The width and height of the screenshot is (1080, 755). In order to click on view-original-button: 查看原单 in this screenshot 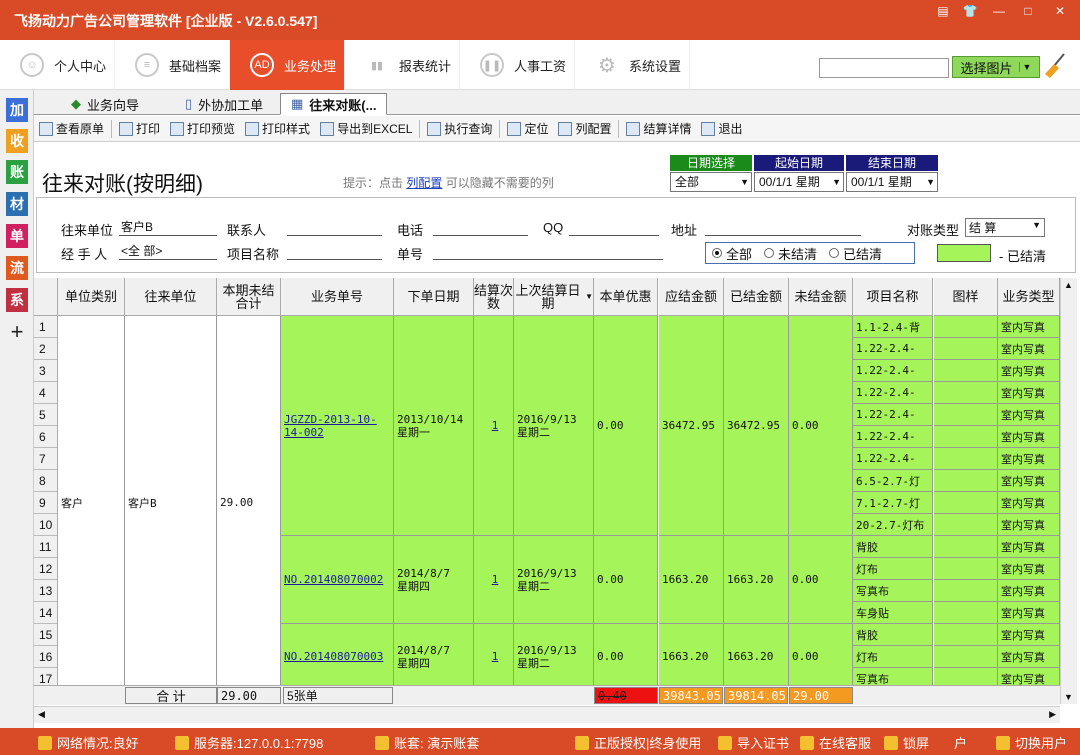, I will do `click(71, 129)`.